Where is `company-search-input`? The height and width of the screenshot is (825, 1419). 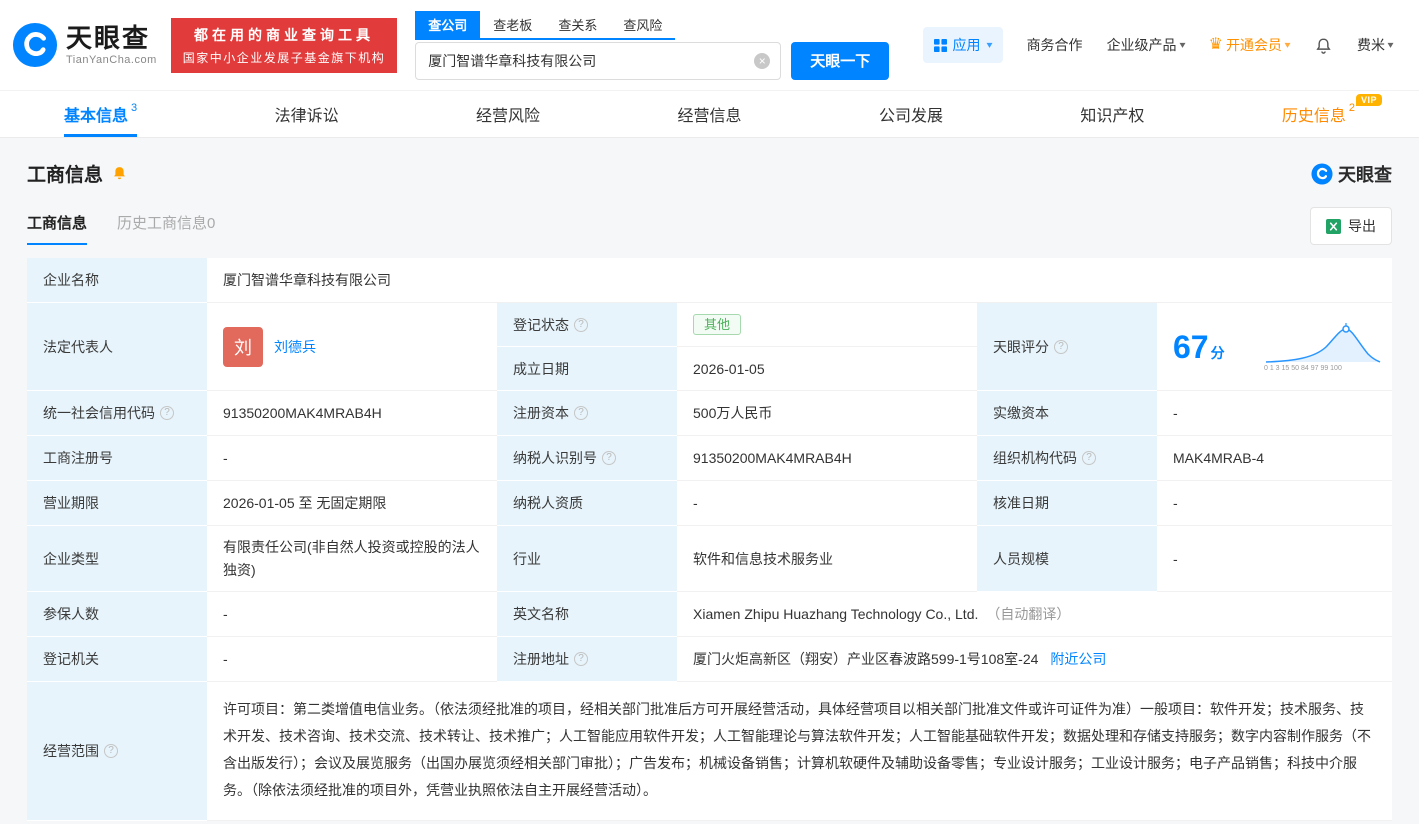 company-search-input is located at coordinates (590, 60).